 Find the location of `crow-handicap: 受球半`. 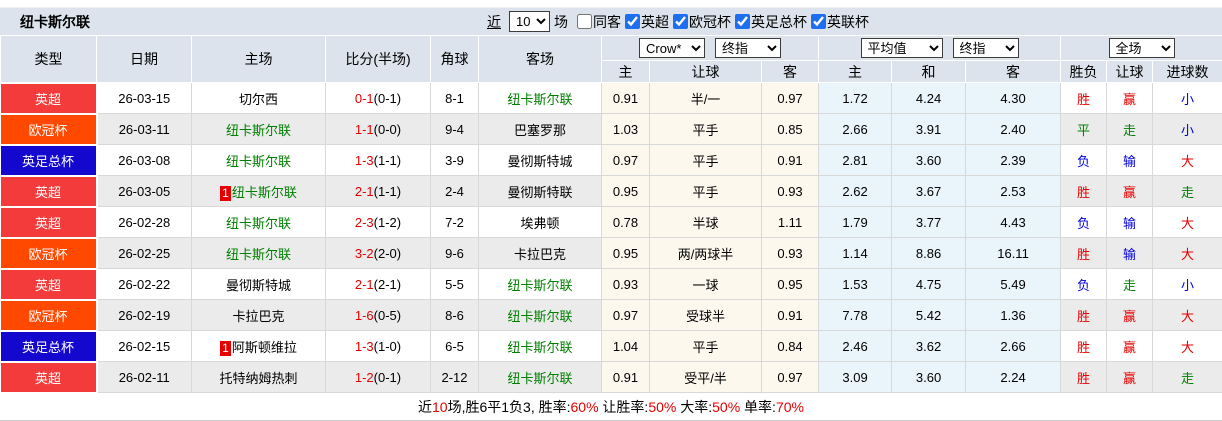

crow-handicap: 受球半 is located at coordinates (705, 315).